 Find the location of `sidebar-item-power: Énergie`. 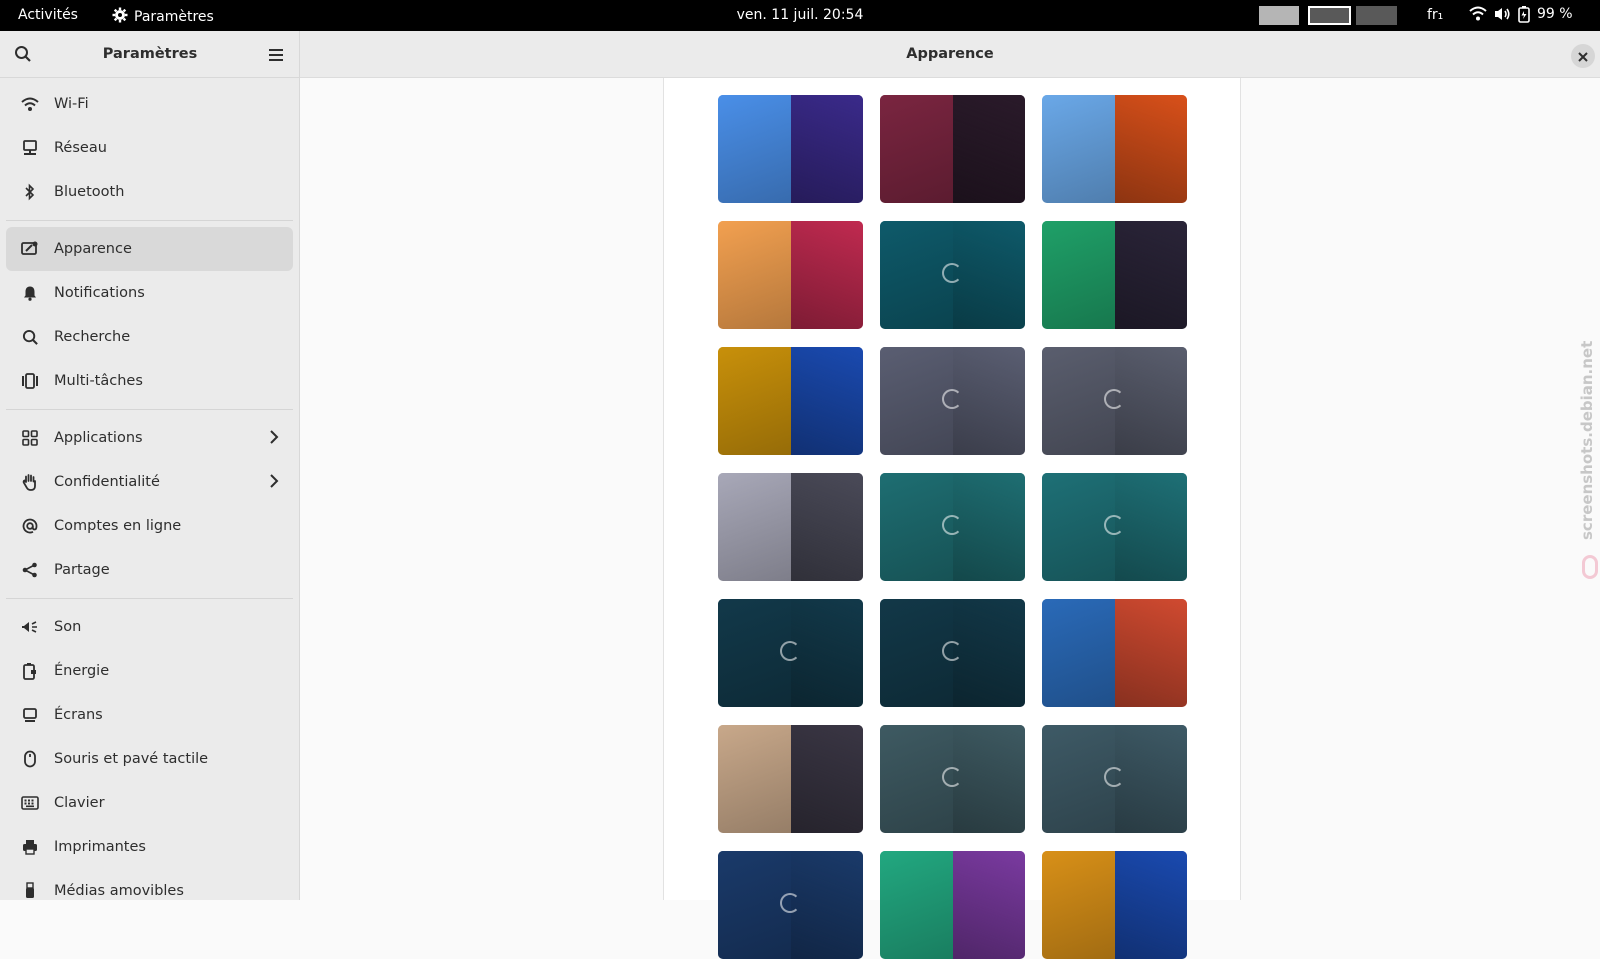

sidebar-item-power: Énergie is located at coordinates (149, 671).